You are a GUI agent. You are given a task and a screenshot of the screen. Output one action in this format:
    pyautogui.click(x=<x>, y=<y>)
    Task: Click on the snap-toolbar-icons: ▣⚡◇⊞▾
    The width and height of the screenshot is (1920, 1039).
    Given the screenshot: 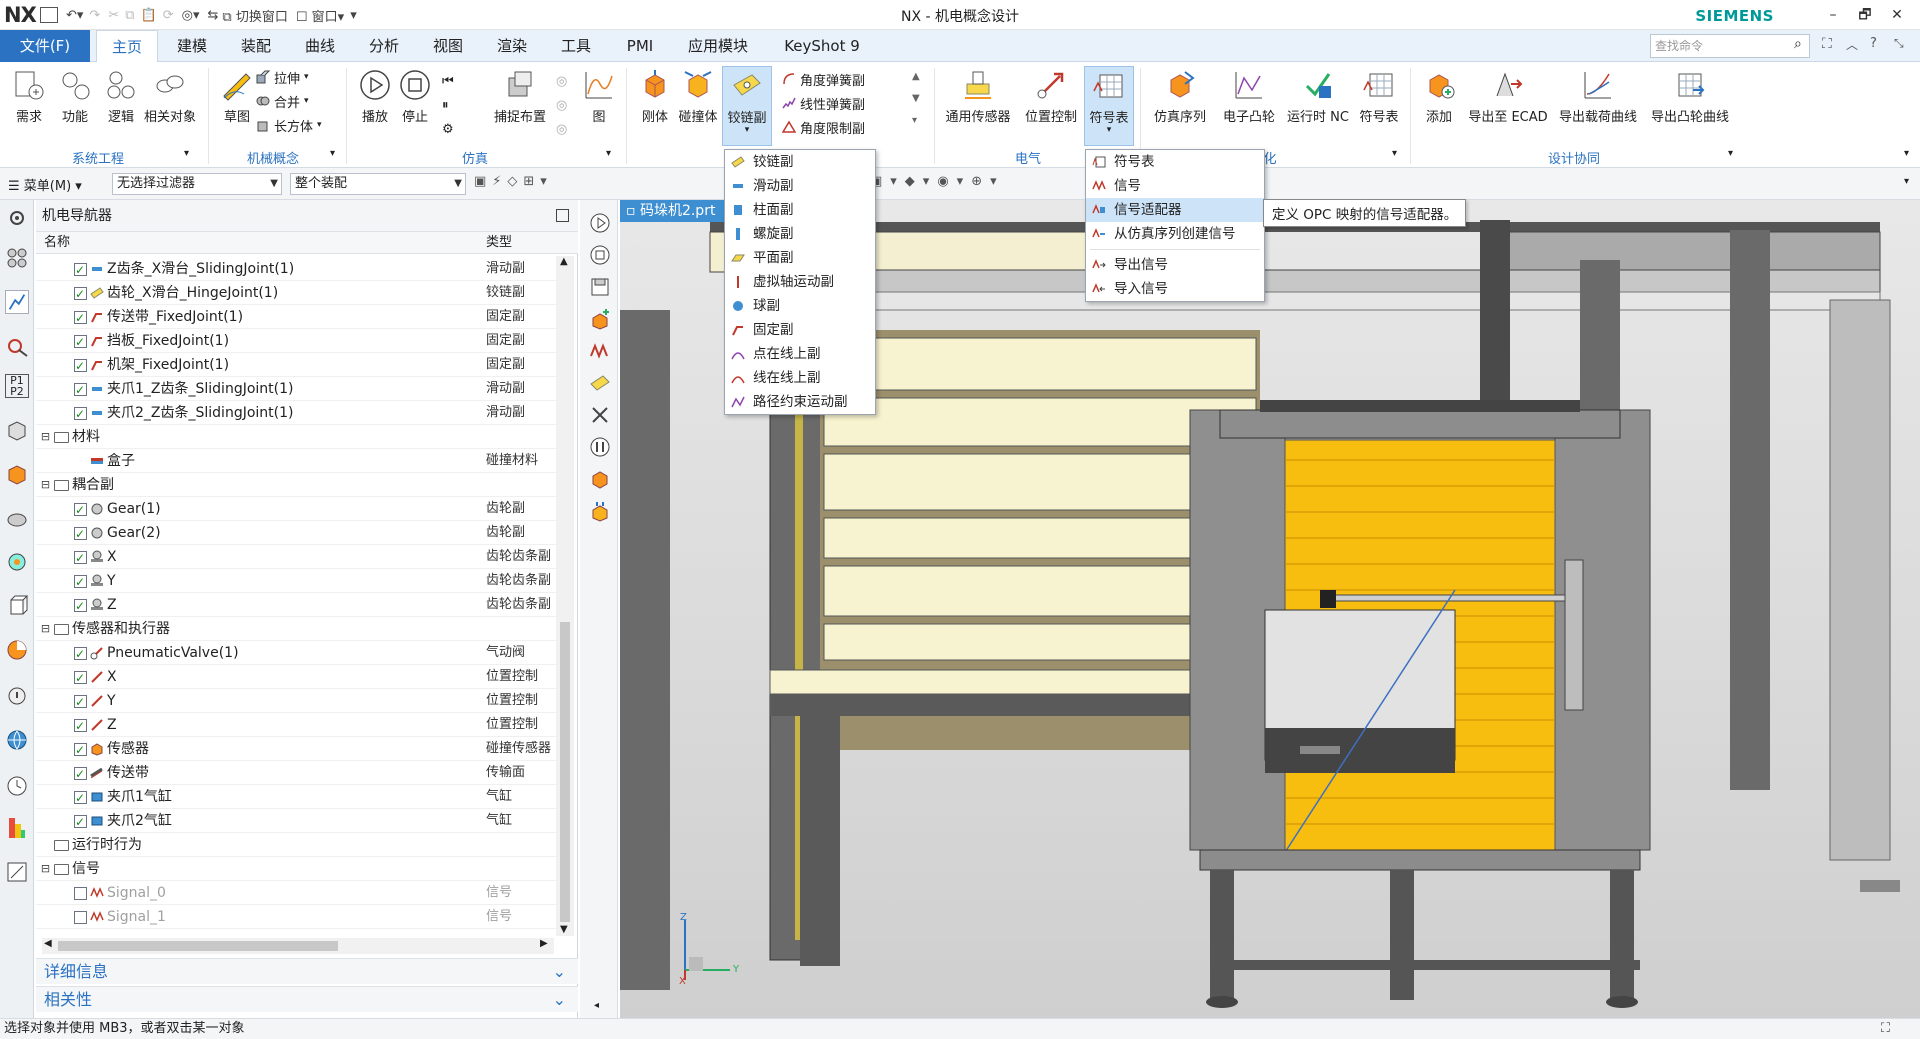 What is the action you would take?
    pyautogui.click(x=594, y=184)
    